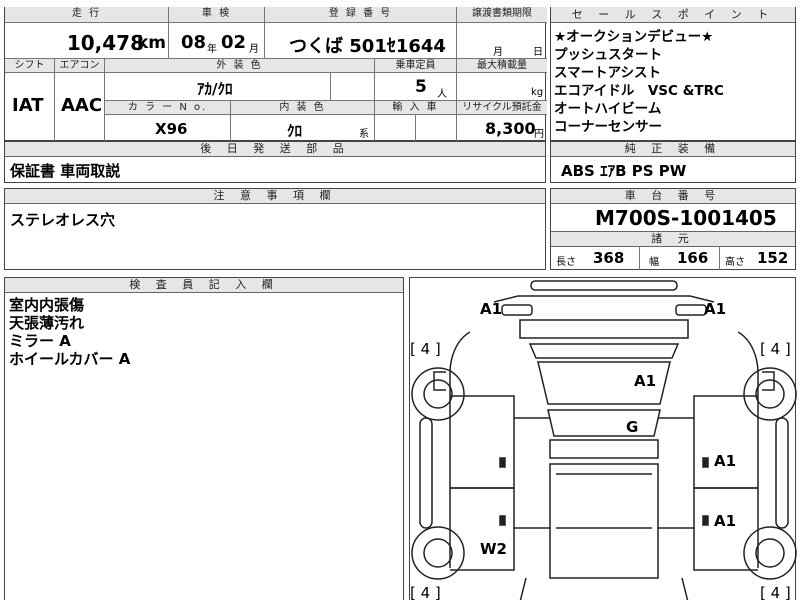  I want to click on transfer-cell: 月 日, so click(502, 41).